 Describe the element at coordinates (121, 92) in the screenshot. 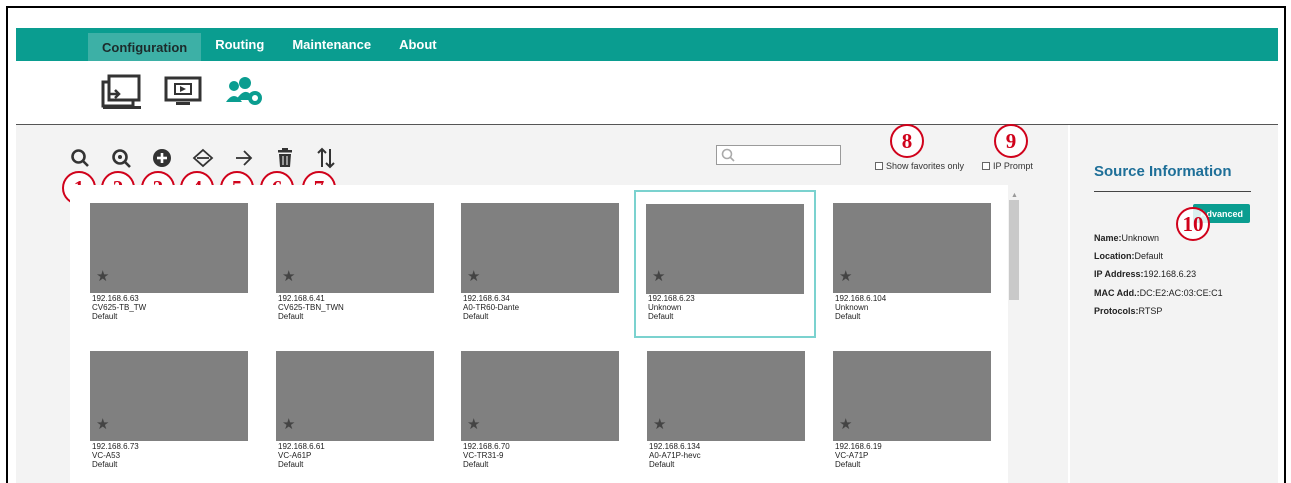

I see `source-transfer-icon` at that location.